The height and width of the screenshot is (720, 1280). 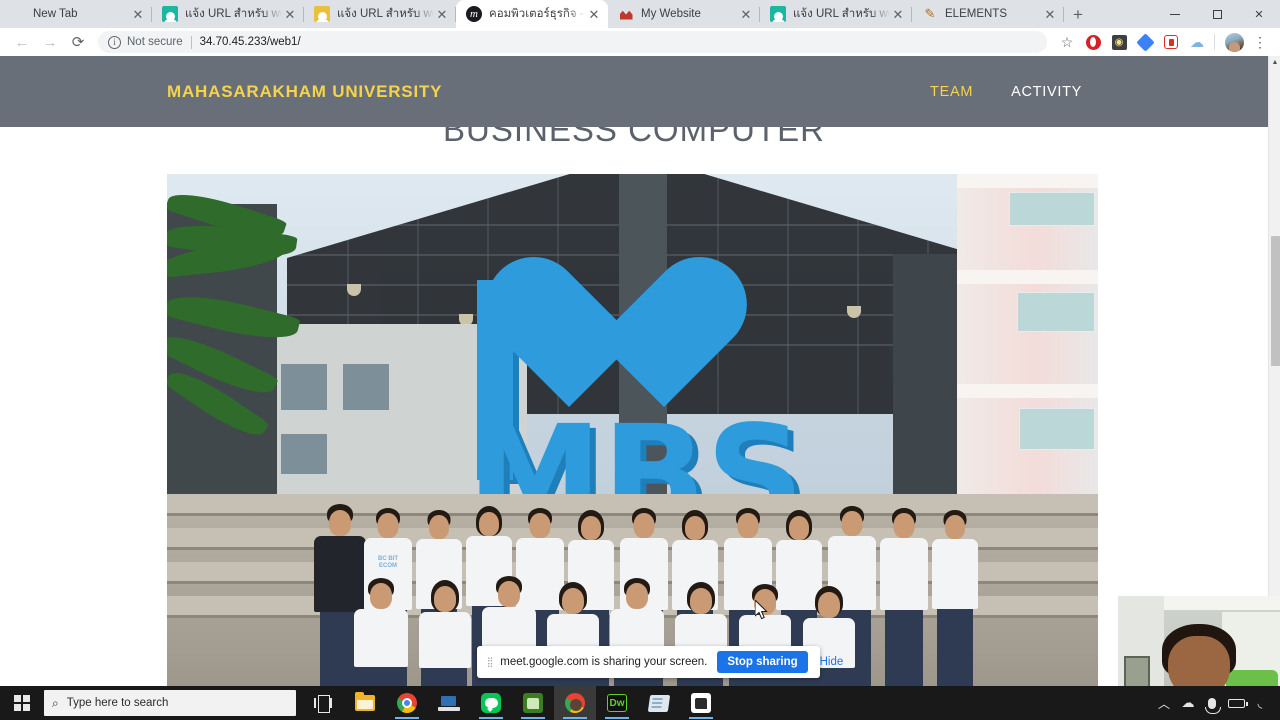 What do you see at coordinates (1188, 703) in the screenshot?
I see `onedrive-cloud-icon: ☁` at bounding box center [1188, 703].